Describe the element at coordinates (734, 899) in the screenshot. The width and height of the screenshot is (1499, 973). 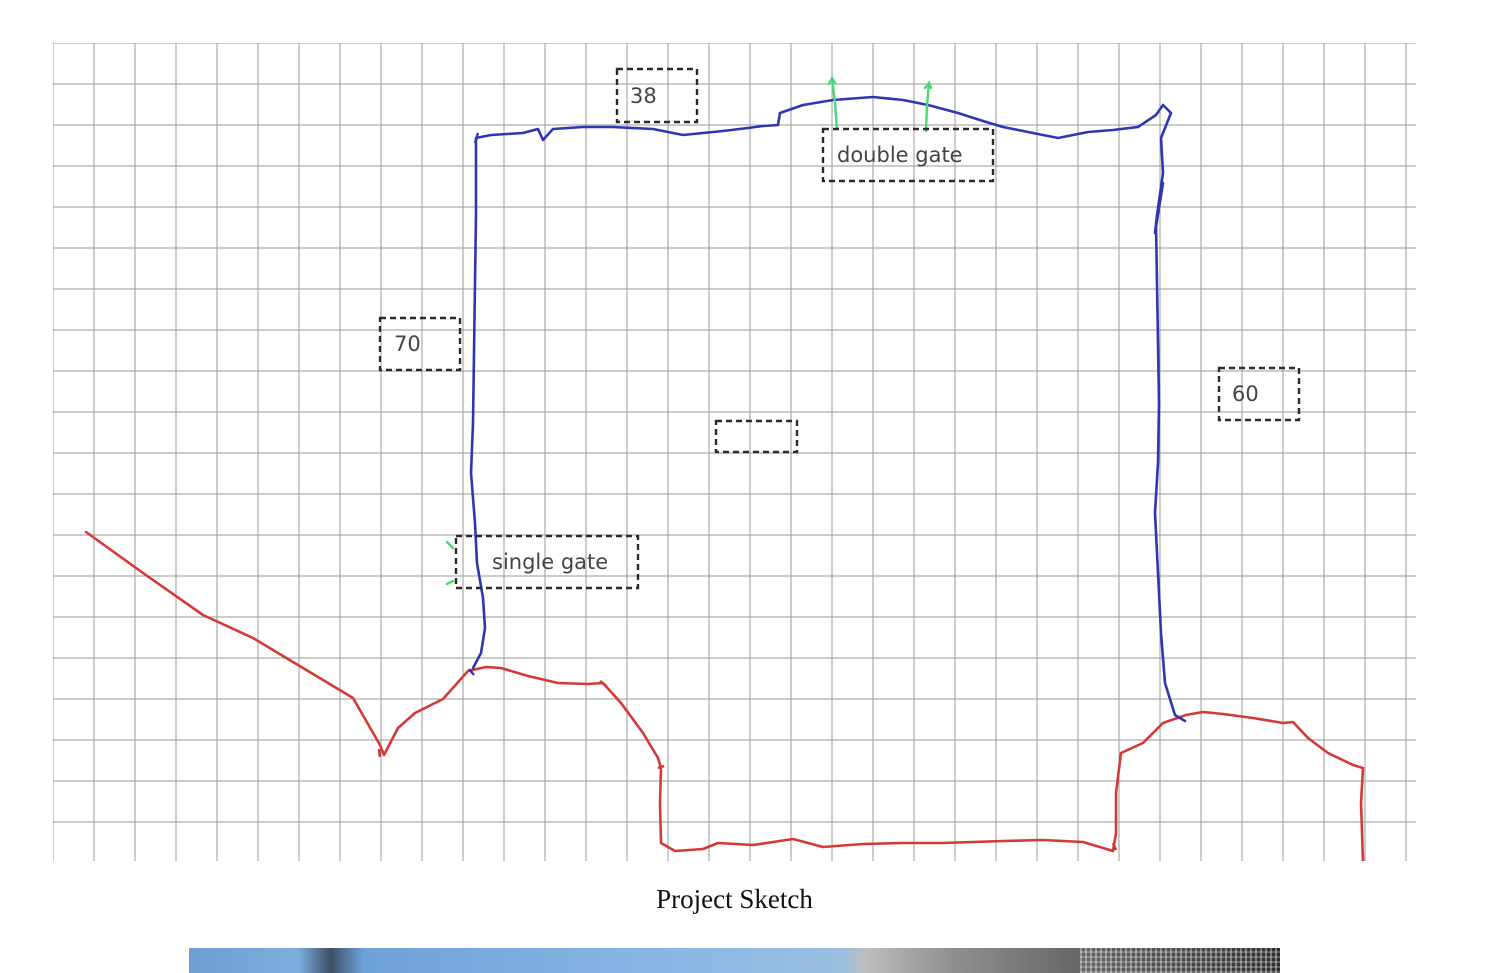
I see `sketch-caption: Project Sketch` at that location.